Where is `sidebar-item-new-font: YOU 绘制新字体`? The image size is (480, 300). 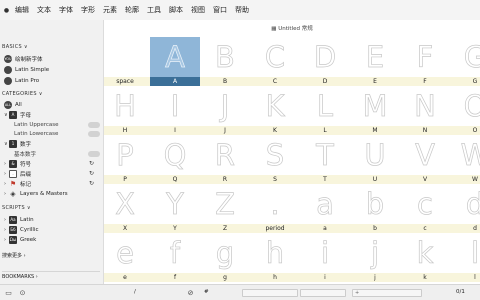
sidebar-item-new-font: YOU 绘制新字体 is located at coordinates (52, 58).